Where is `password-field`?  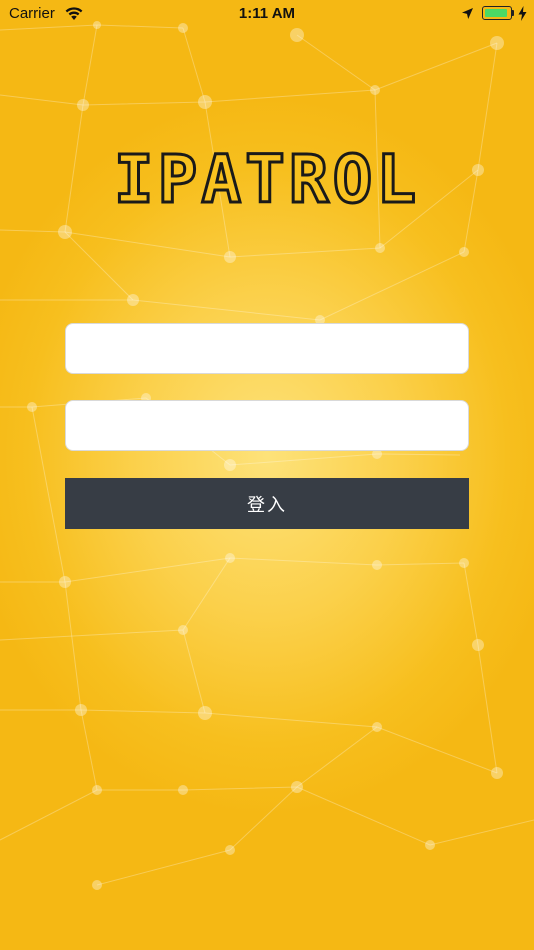 password-field is located at coordinates (267, 425).